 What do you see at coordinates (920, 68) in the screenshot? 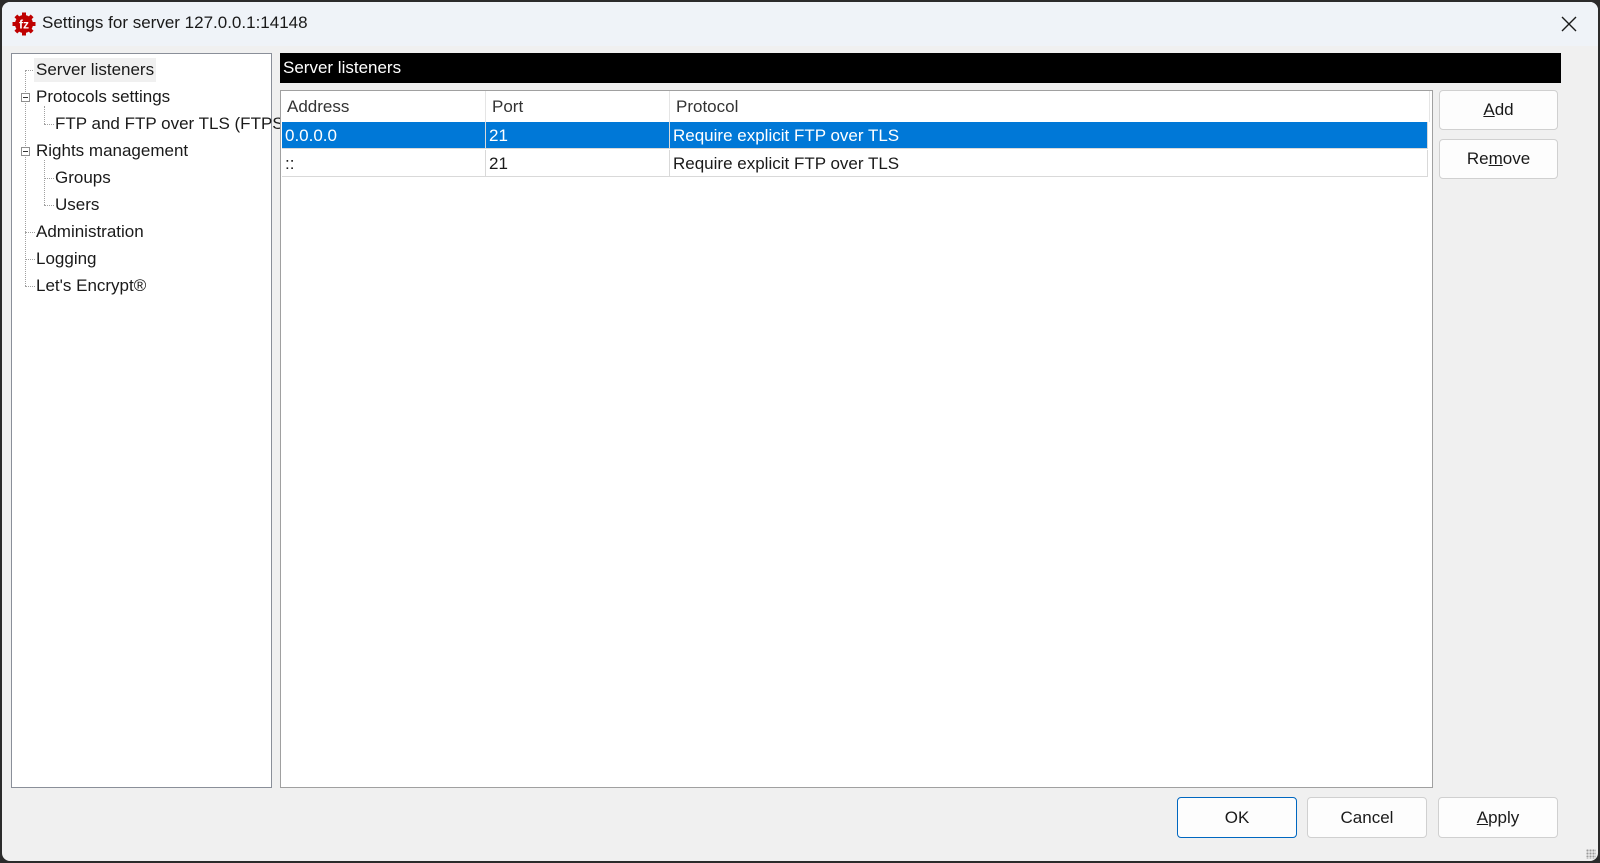
I see `panel-title: Server listeners` at bounding box center [920, 68].